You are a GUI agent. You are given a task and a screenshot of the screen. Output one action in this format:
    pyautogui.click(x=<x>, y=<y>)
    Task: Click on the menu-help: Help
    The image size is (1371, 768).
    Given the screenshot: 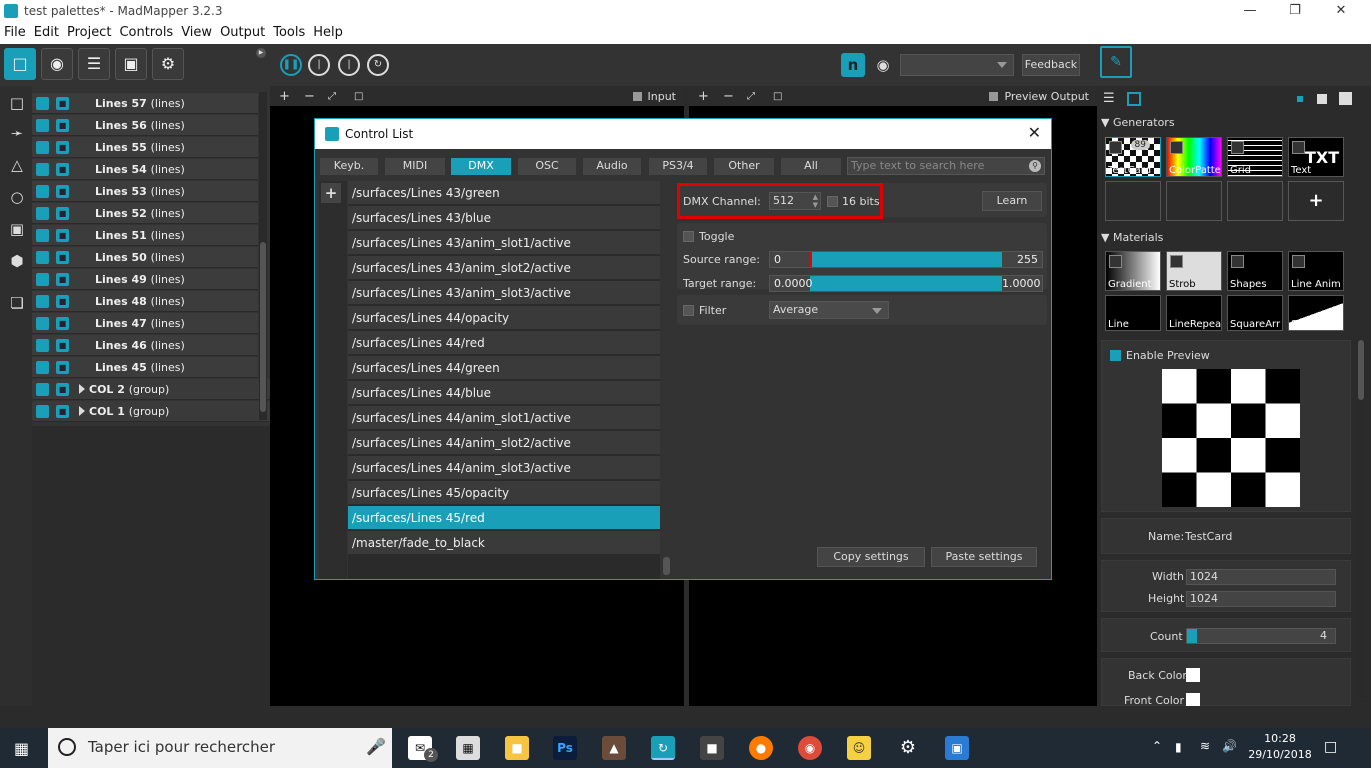 What is the action you would take?
    pyautogui.click(x=328, y=31)
    